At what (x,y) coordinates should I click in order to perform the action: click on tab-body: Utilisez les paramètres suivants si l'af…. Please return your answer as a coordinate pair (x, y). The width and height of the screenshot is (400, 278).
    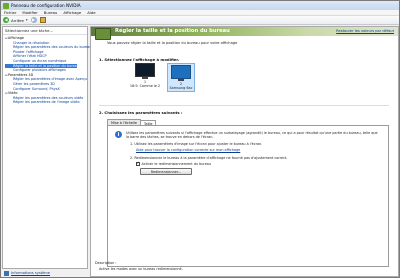
    Looking at the image, I should click on (253, 153).